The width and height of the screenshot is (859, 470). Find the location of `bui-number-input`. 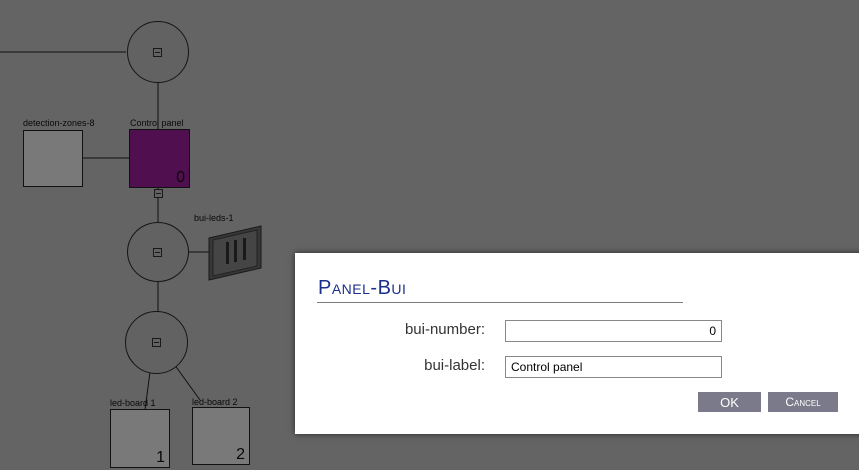

bui-number-input is located at coordinates (613, 331).